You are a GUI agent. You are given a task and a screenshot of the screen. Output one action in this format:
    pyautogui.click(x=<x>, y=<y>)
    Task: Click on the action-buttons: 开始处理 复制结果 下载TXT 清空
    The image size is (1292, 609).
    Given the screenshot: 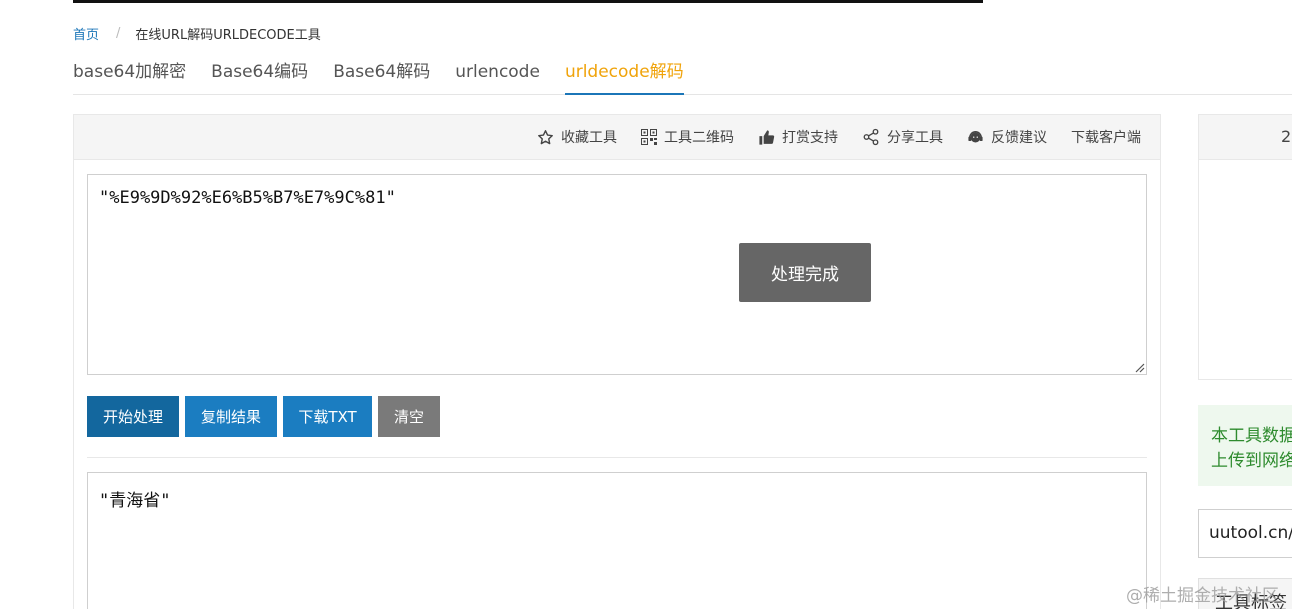 What is the action you would take?
    pyautogui.click(x=266, y=416)
    